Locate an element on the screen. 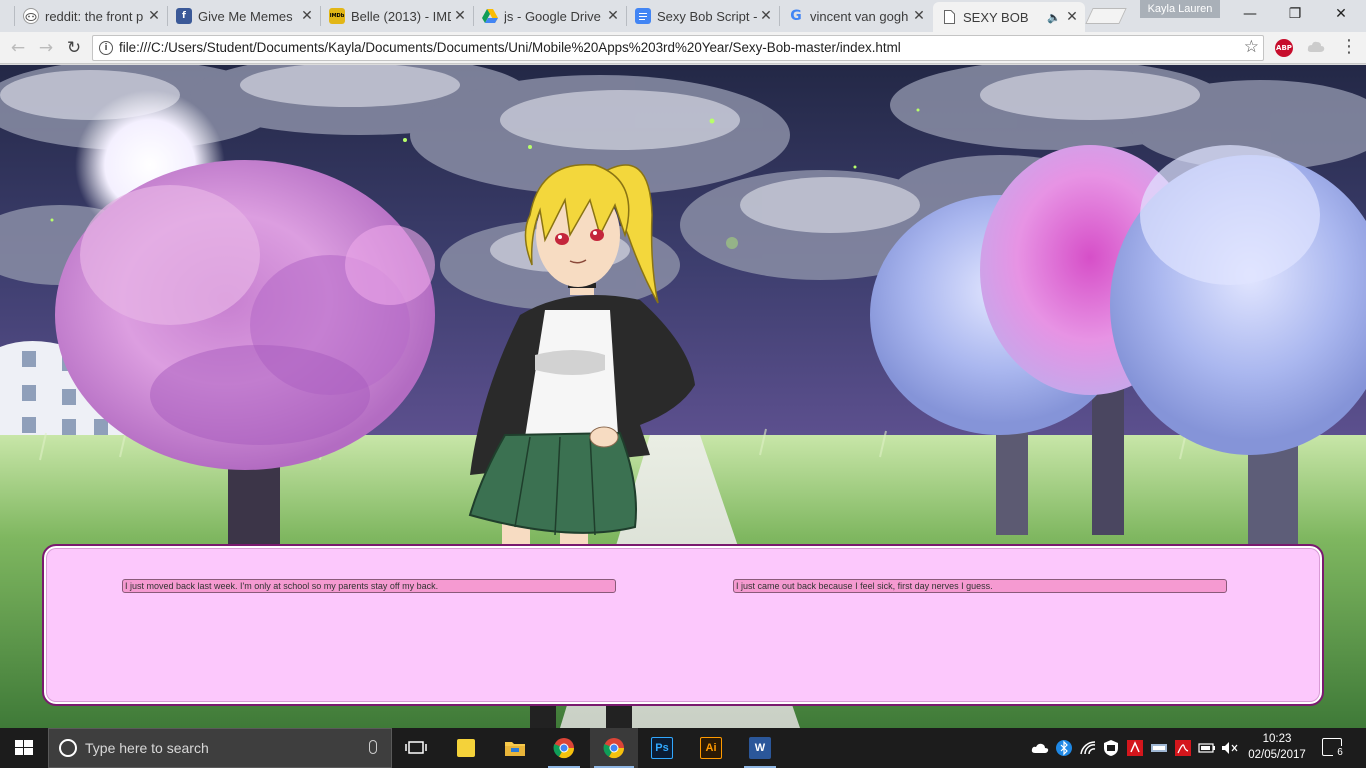 Image resolution: width=1366 pixels, height=768 pixels. file-explorer-button is located at coordinates (515, 748).